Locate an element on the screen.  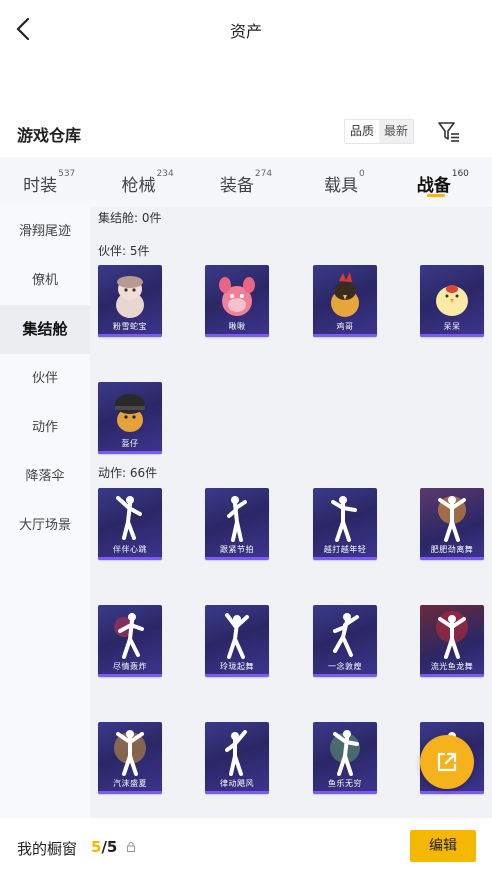
action-card: 尽情轰炸 is located at coordinates (130, 641).